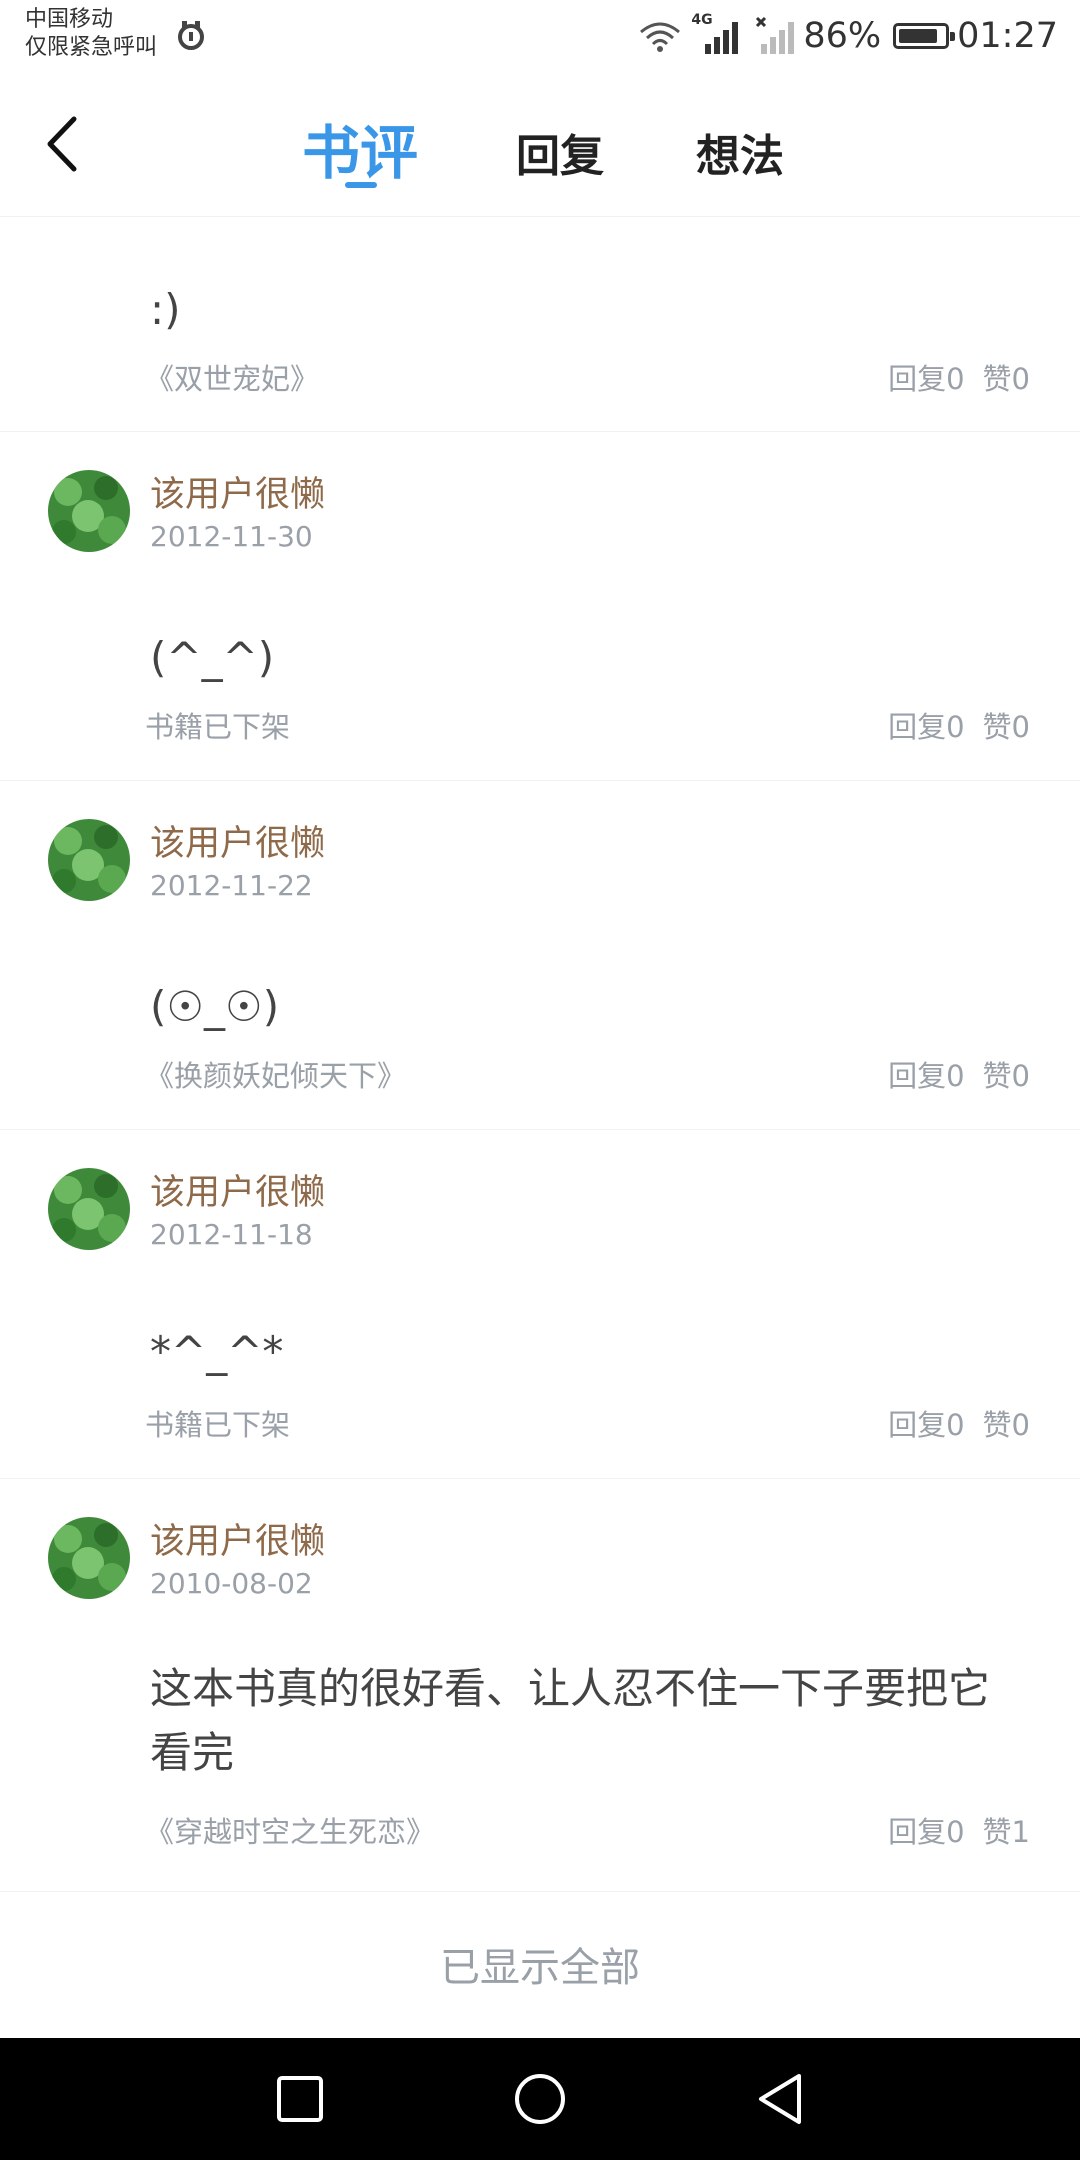  I want to click on recents-button, so click(300, 2099).